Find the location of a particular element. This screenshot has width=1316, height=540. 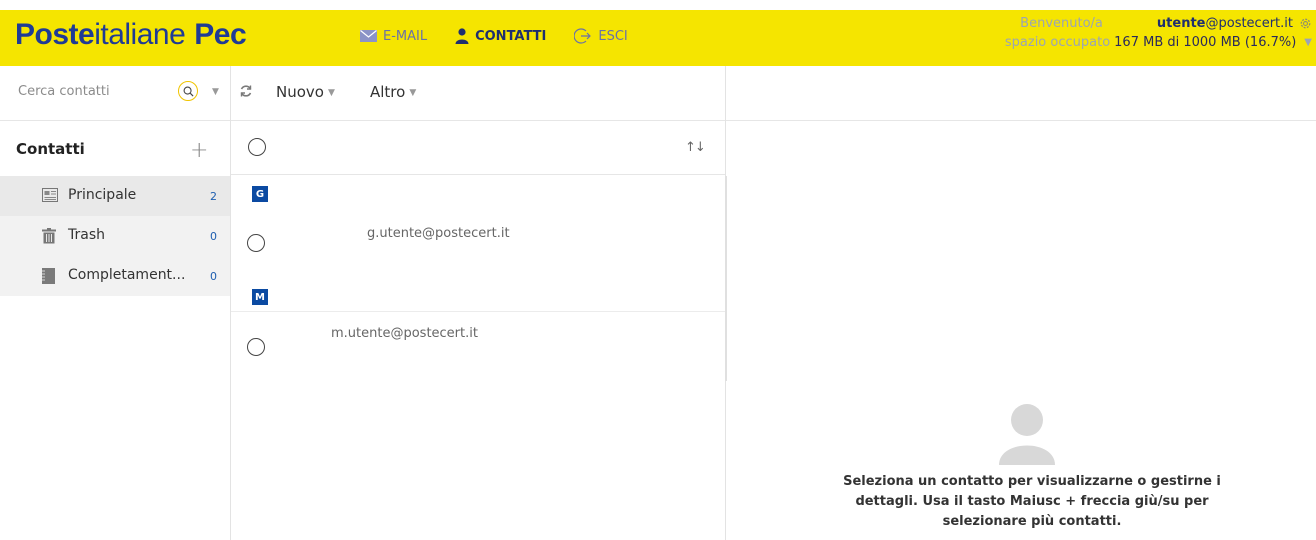

sidebar-item-count: 2 is located at coordinates (213, 196).